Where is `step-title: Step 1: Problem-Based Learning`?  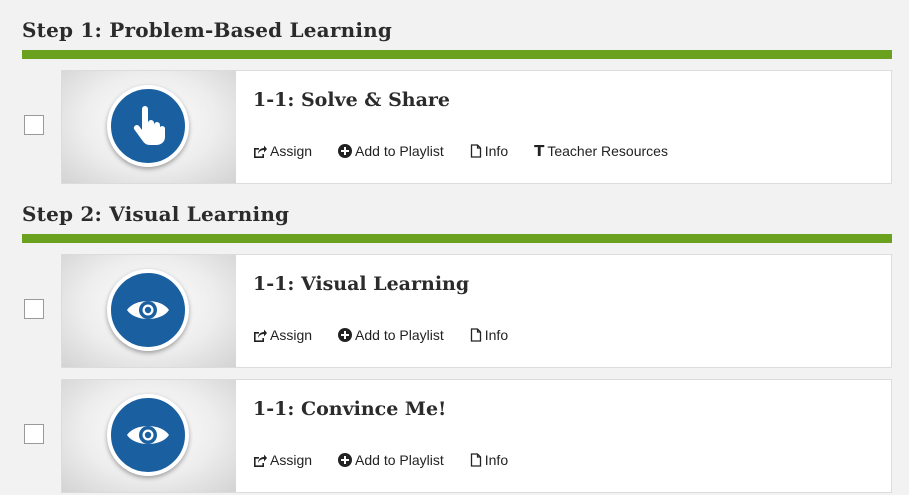
step-title: Step 1: Problem-Based Learning is located at coordinates (207, 30).